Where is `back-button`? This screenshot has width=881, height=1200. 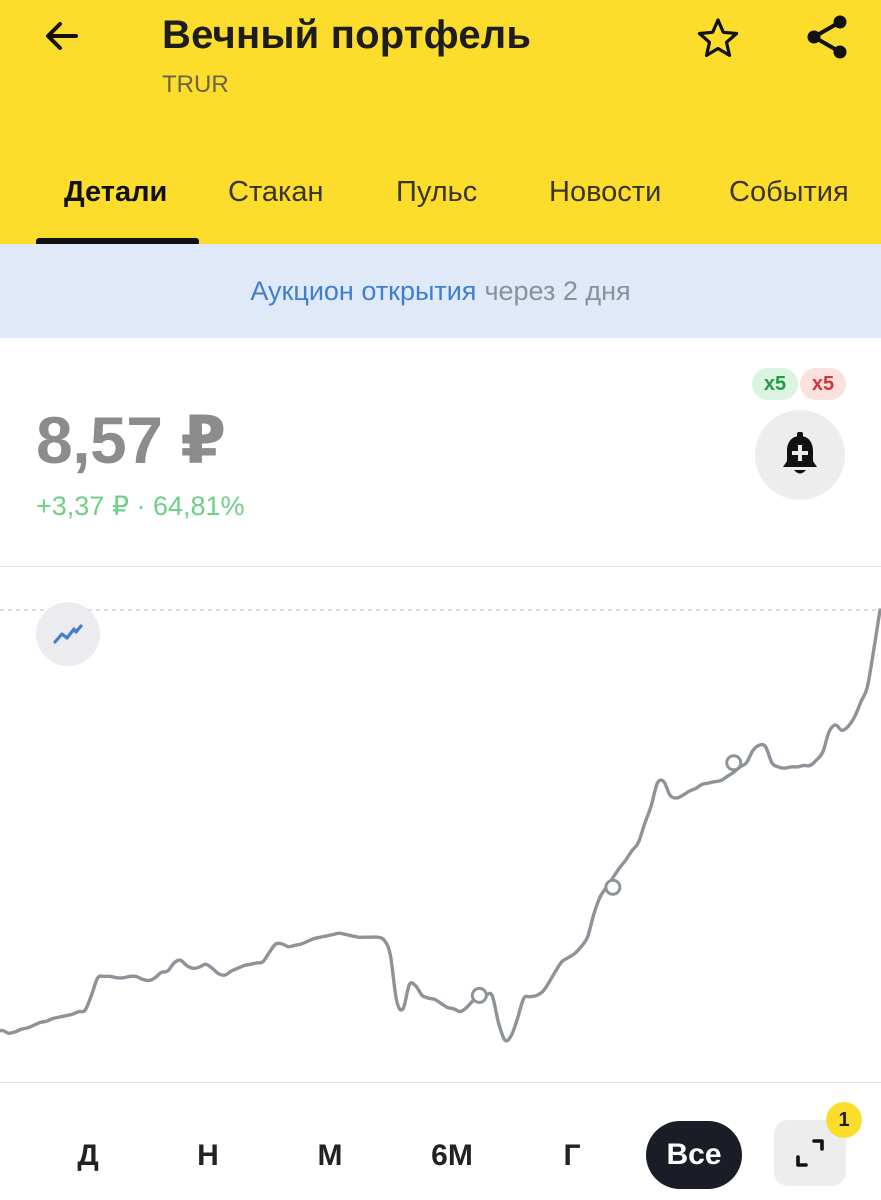 back-button is located at coordinates (62, 36).